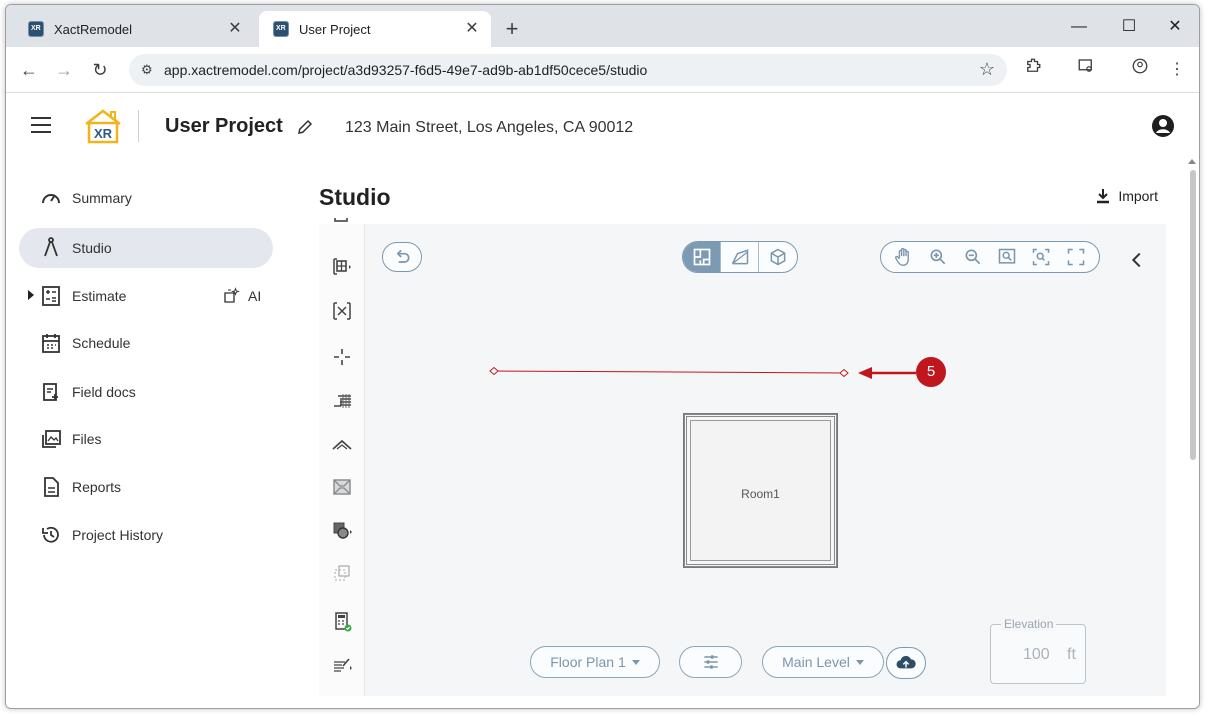  Describe the element at coordinates (97, 487) in the screenshot. I see `sidebar-item-label: Reports` at that location.